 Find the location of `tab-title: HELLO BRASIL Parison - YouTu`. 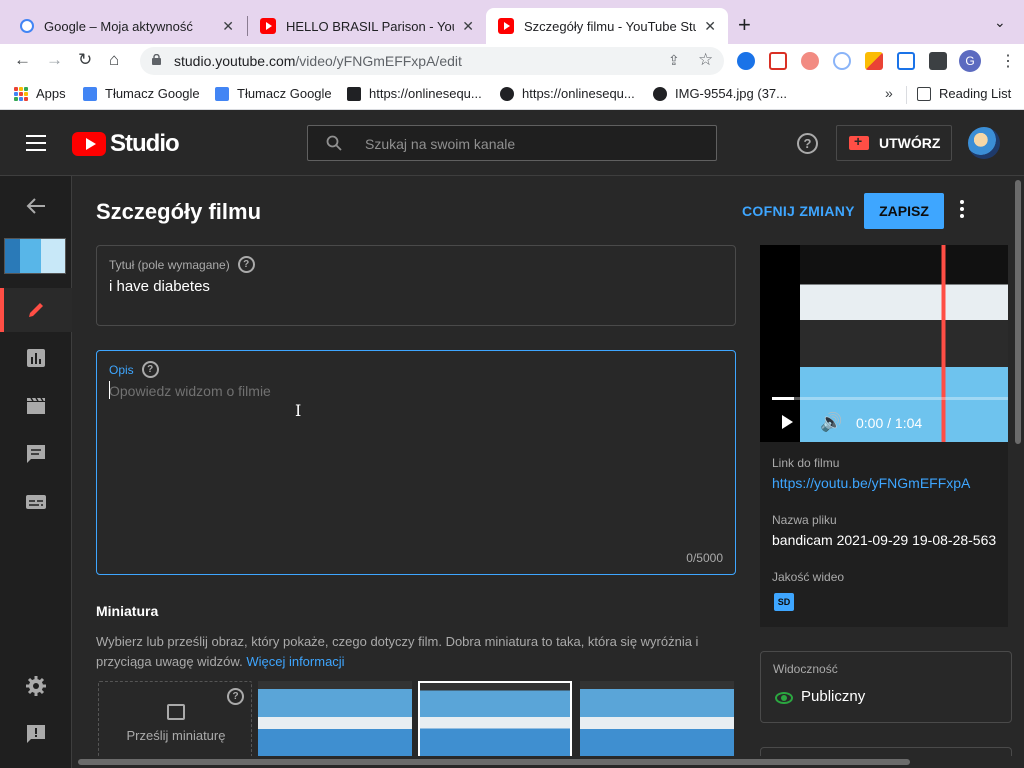

tab-title: HELLO BRASIL Parison - YouTu is located at coordinates (370, 26).